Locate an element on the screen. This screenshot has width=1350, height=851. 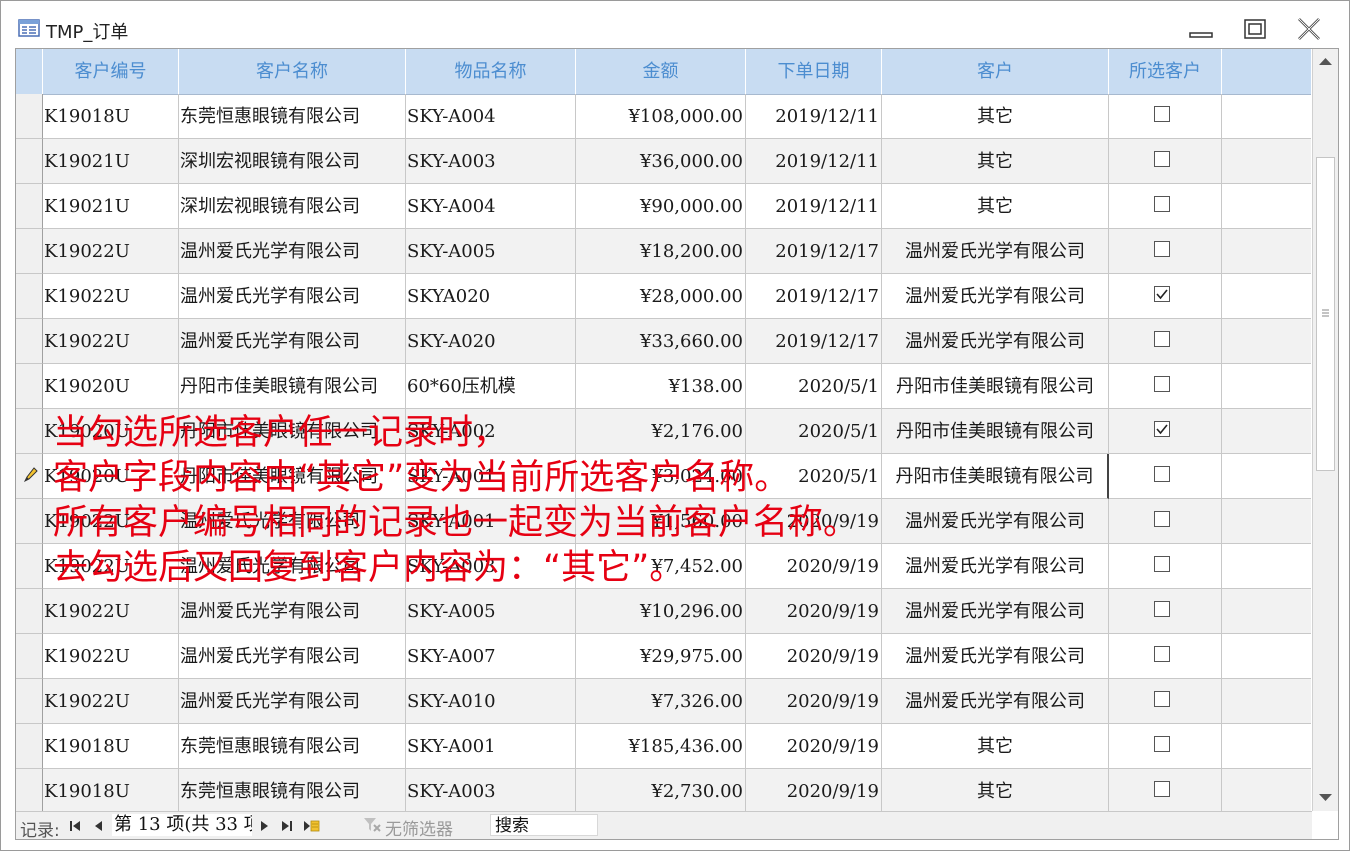
cell-amount: ¥18,200.00 is located at coordinates (661, 251).